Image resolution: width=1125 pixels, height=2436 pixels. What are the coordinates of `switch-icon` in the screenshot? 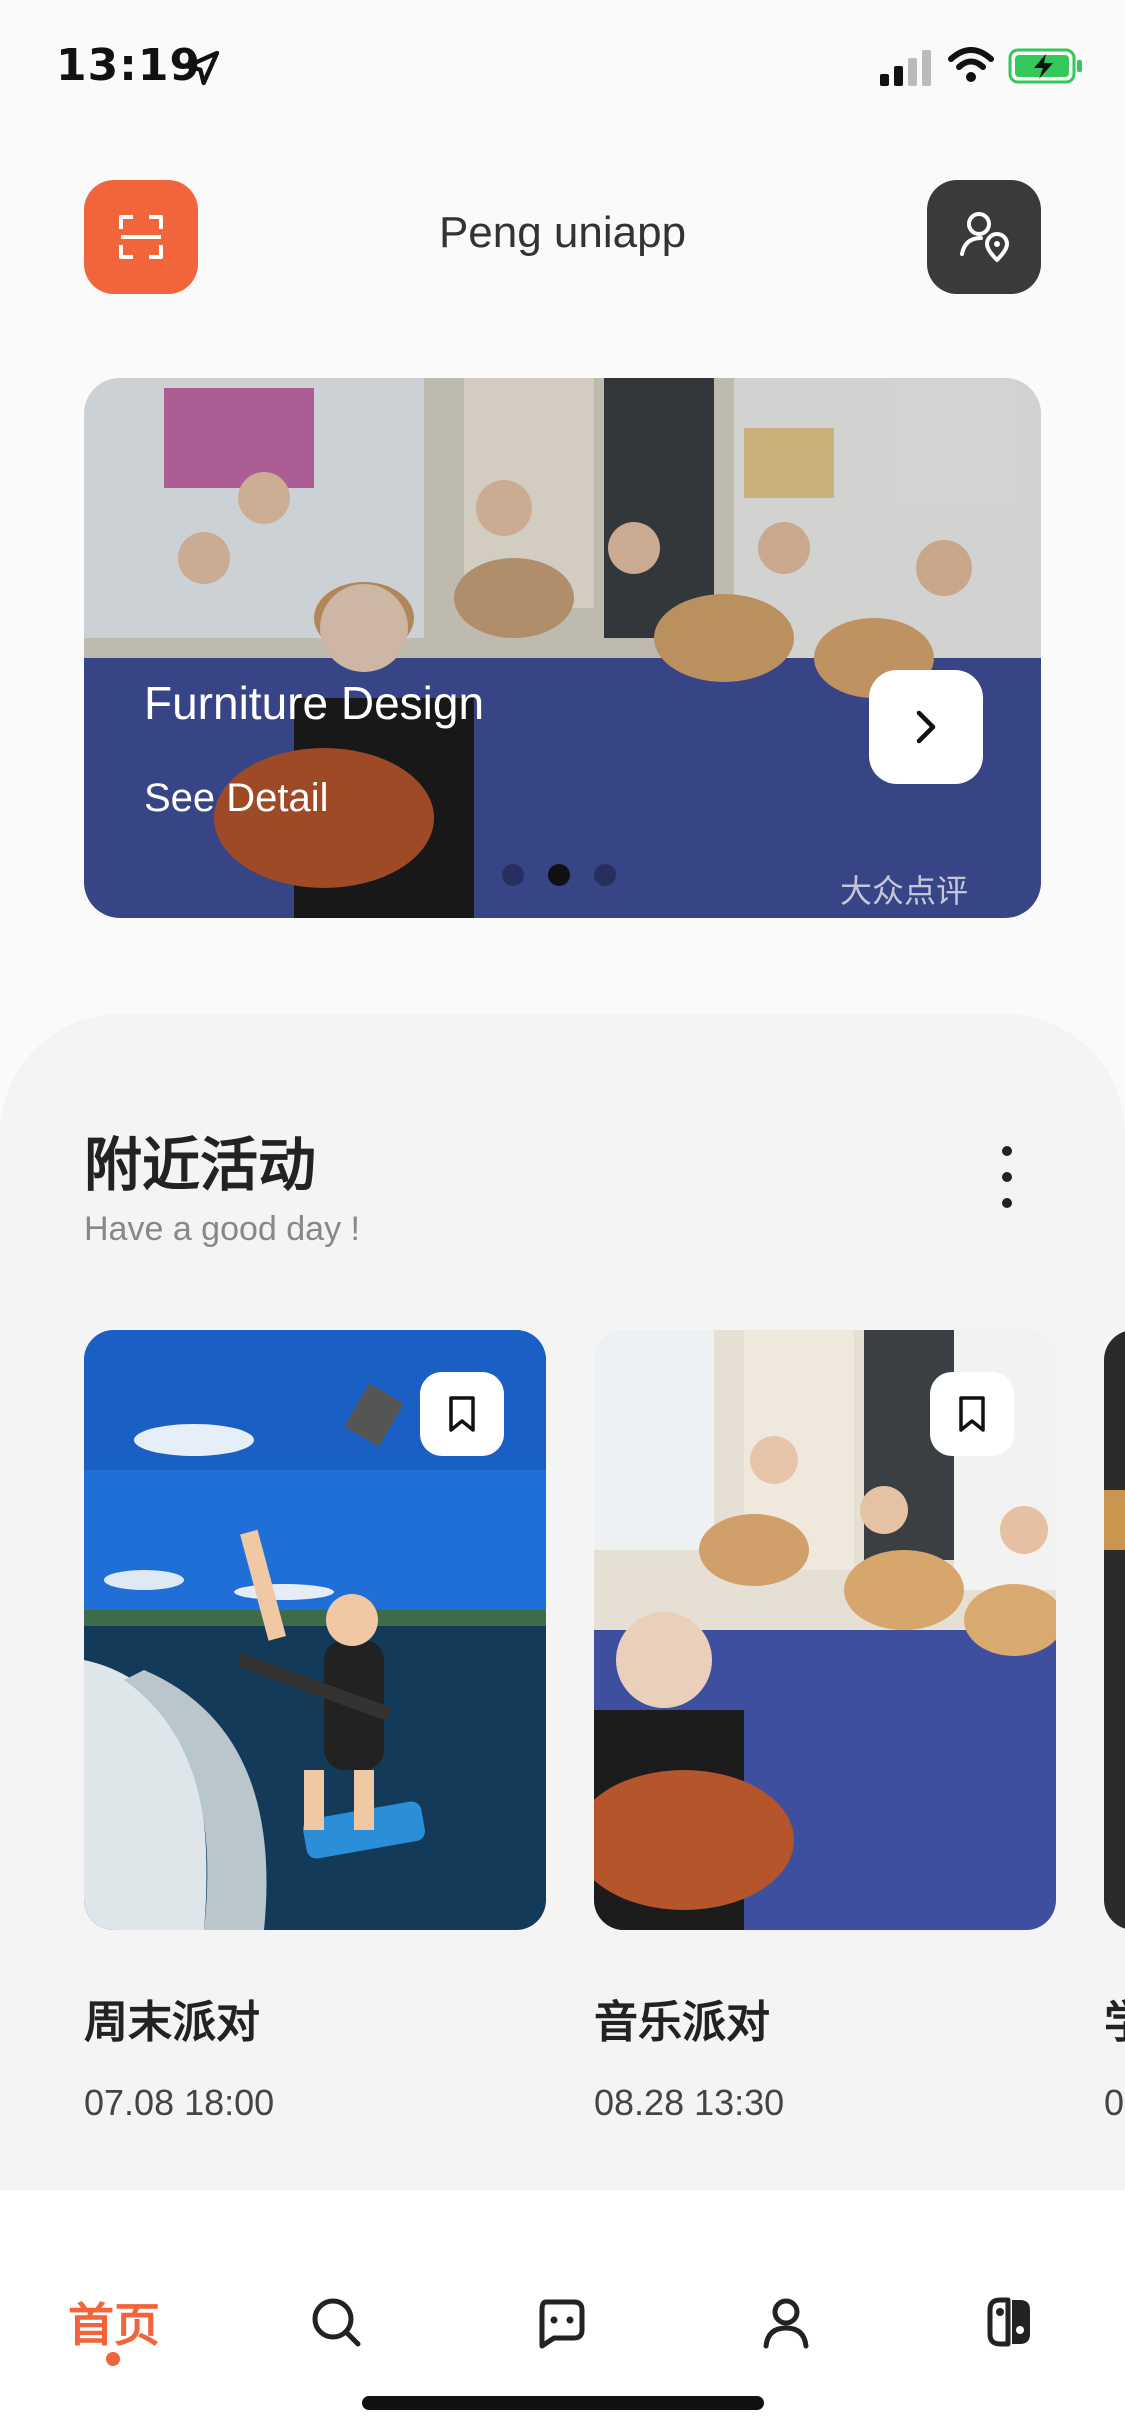 It's located at (1008, 2322).